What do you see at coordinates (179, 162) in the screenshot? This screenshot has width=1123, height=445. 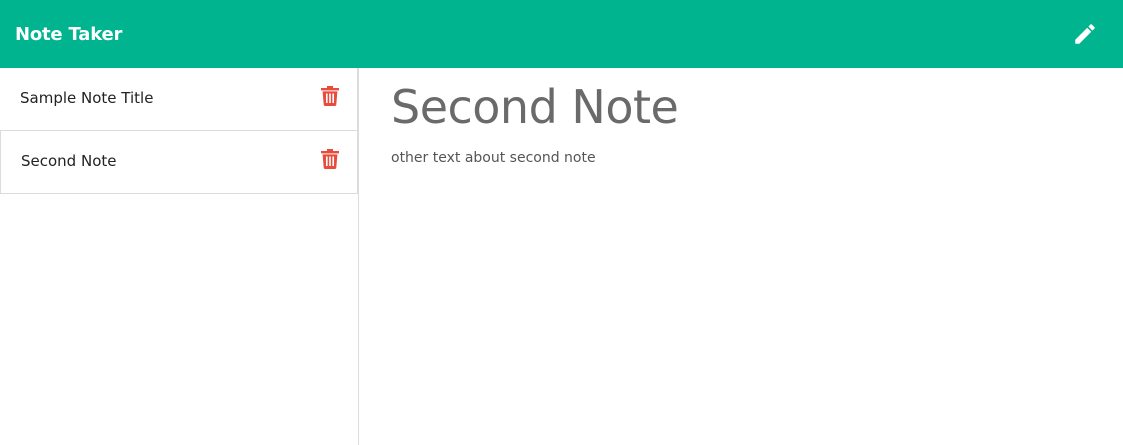 I see `list-item-second-note: Second Note` at bounding box center [179, 162].